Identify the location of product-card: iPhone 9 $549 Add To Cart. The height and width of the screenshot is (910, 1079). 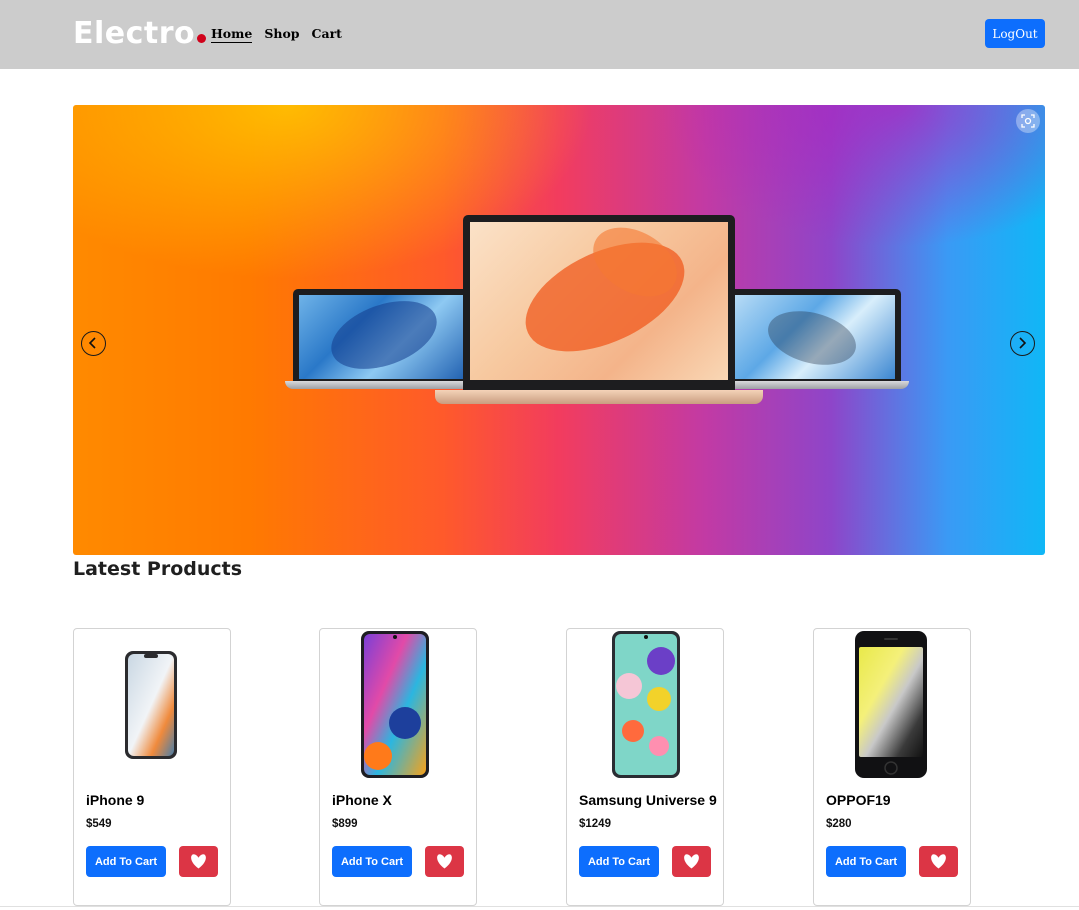
(152, 767).